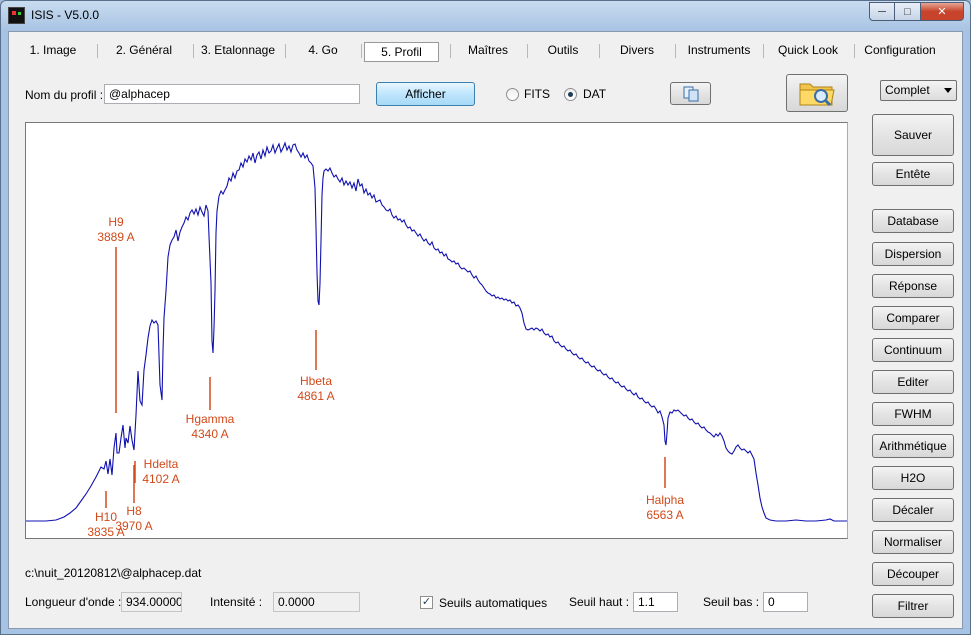  What do you see at coordinates (316, 602) in the screenshot?
I see `intensity-field: 0.0000` at bounding box center [316, 602].